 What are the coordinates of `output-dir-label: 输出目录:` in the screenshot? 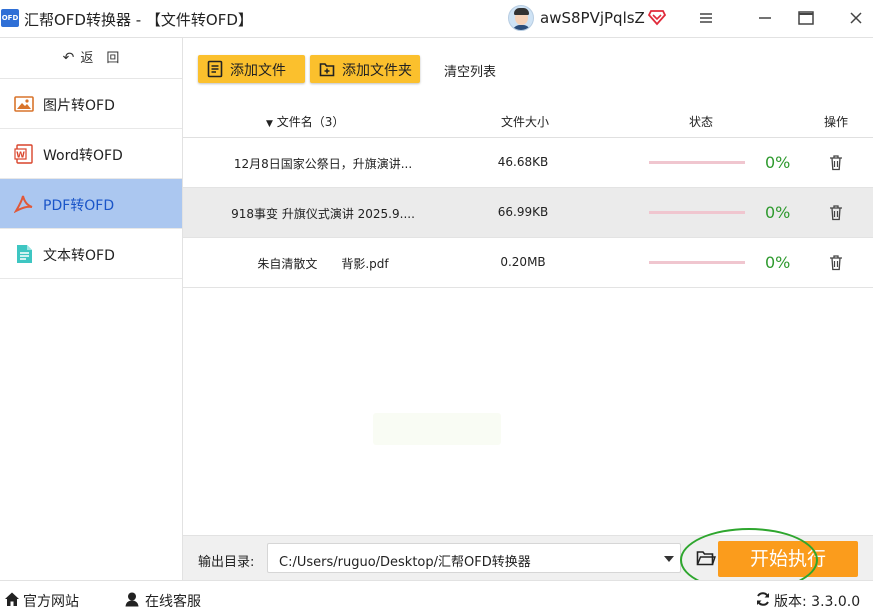 It's located at (226, 562).